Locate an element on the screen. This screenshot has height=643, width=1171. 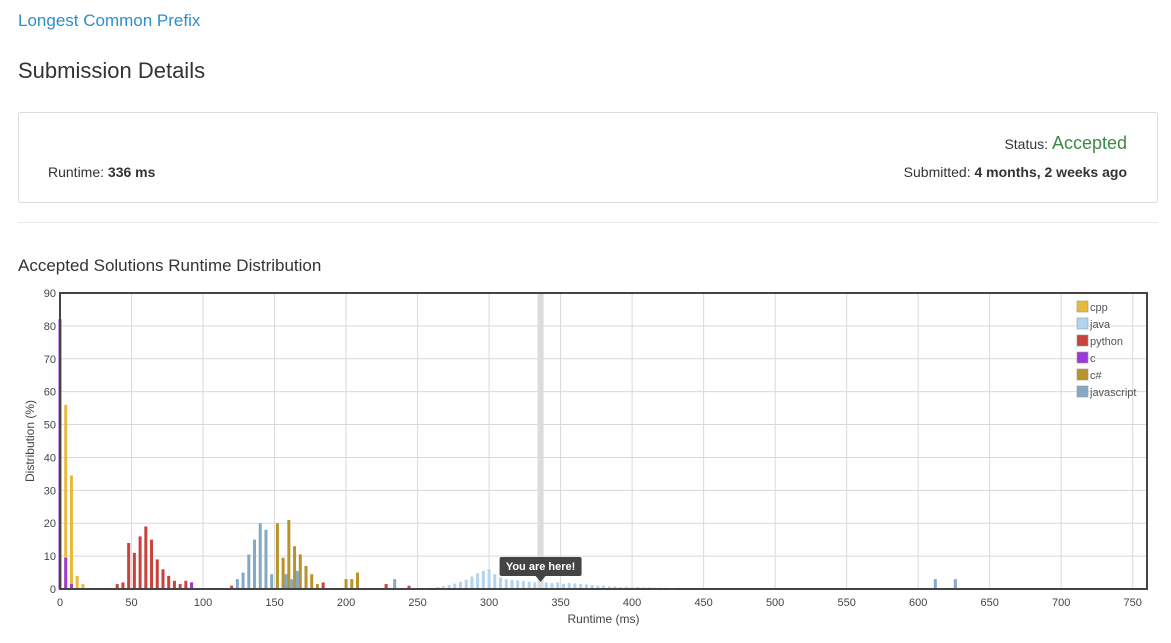
y-tick-label: 80 is located at coordinates (50, 327).